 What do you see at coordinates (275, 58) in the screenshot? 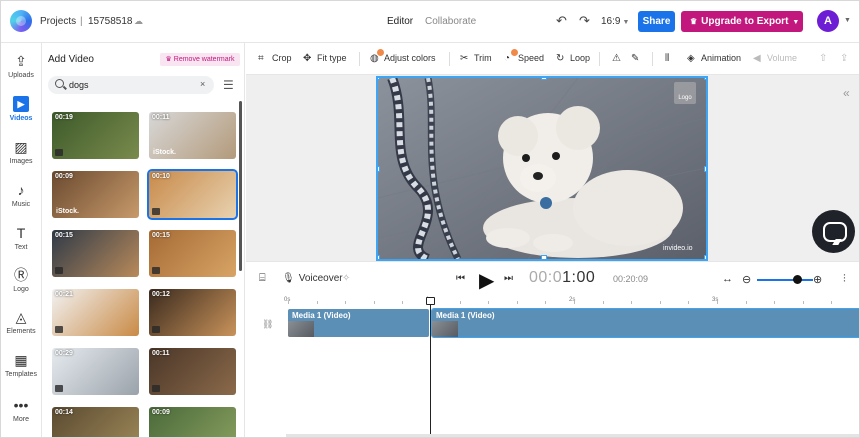
I see `crop-button: ⌗ Crop` at bounding box center [275, 58].